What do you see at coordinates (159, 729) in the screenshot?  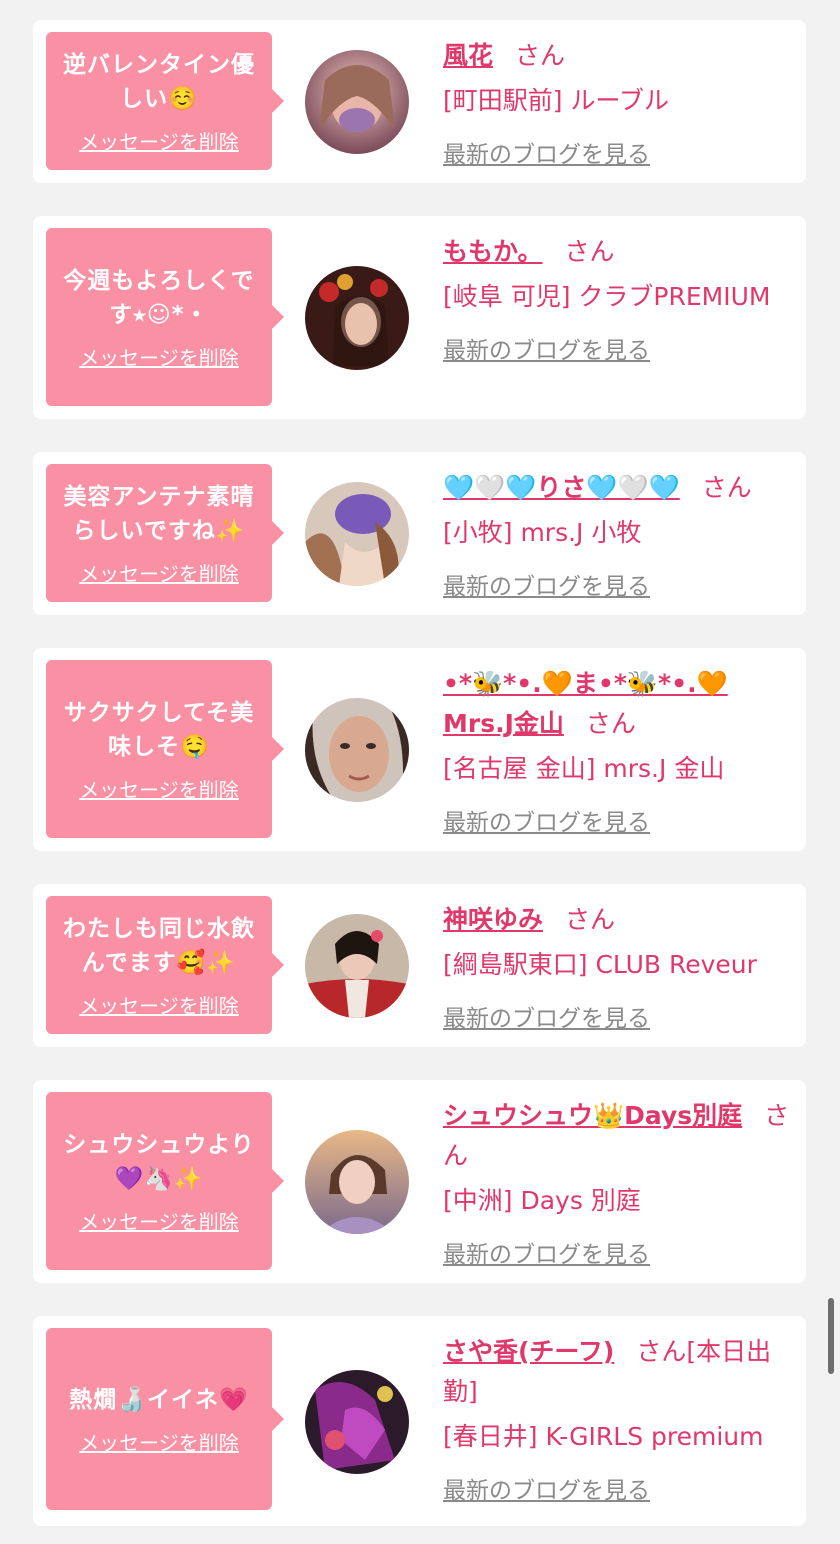 I see `message-text: サクサクしてそ美味しそ🤤` at bounding box center [159, 729].